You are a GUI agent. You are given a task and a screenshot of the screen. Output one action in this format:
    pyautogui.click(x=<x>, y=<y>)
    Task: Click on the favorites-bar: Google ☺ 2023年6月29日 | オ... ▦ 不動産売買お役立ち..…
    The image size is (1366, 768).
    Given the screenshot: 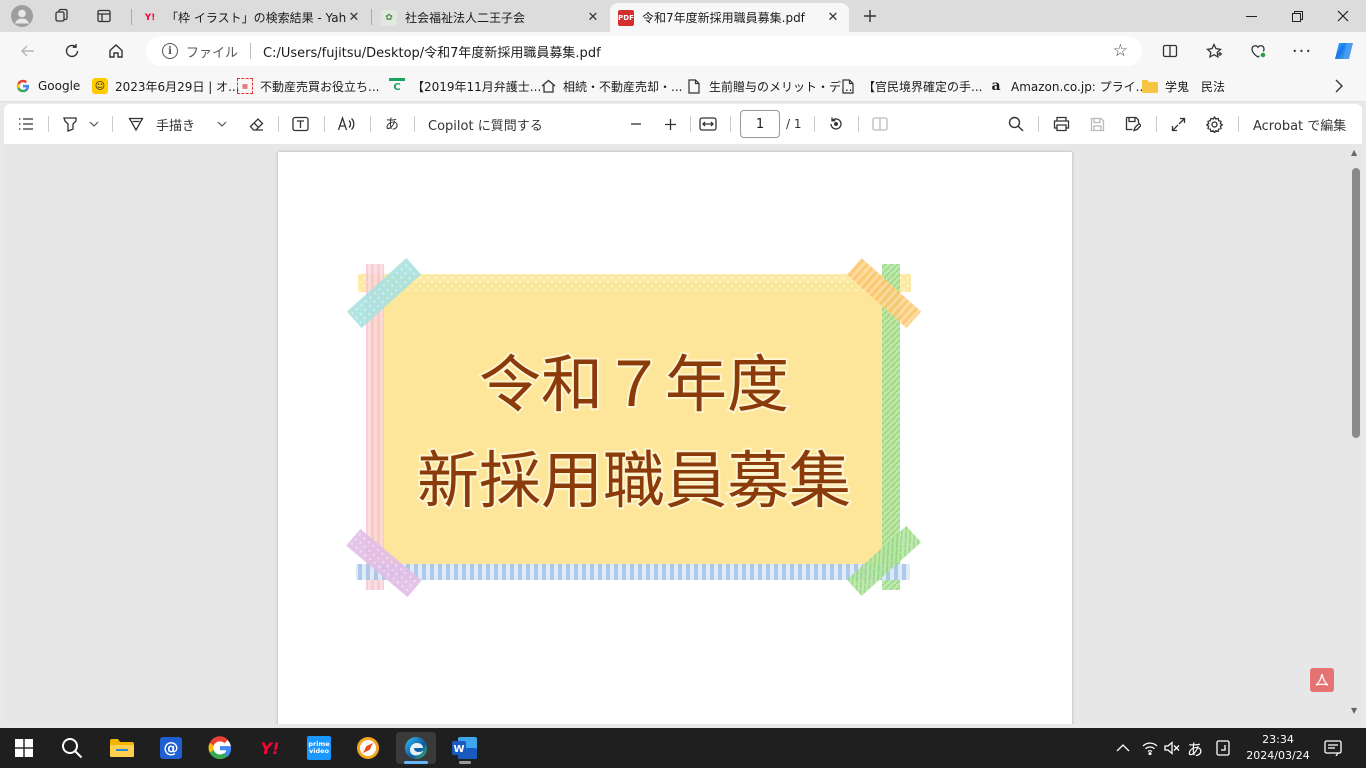 What is the action you would take?
    pyautogui.click(x=683, y=86)
    